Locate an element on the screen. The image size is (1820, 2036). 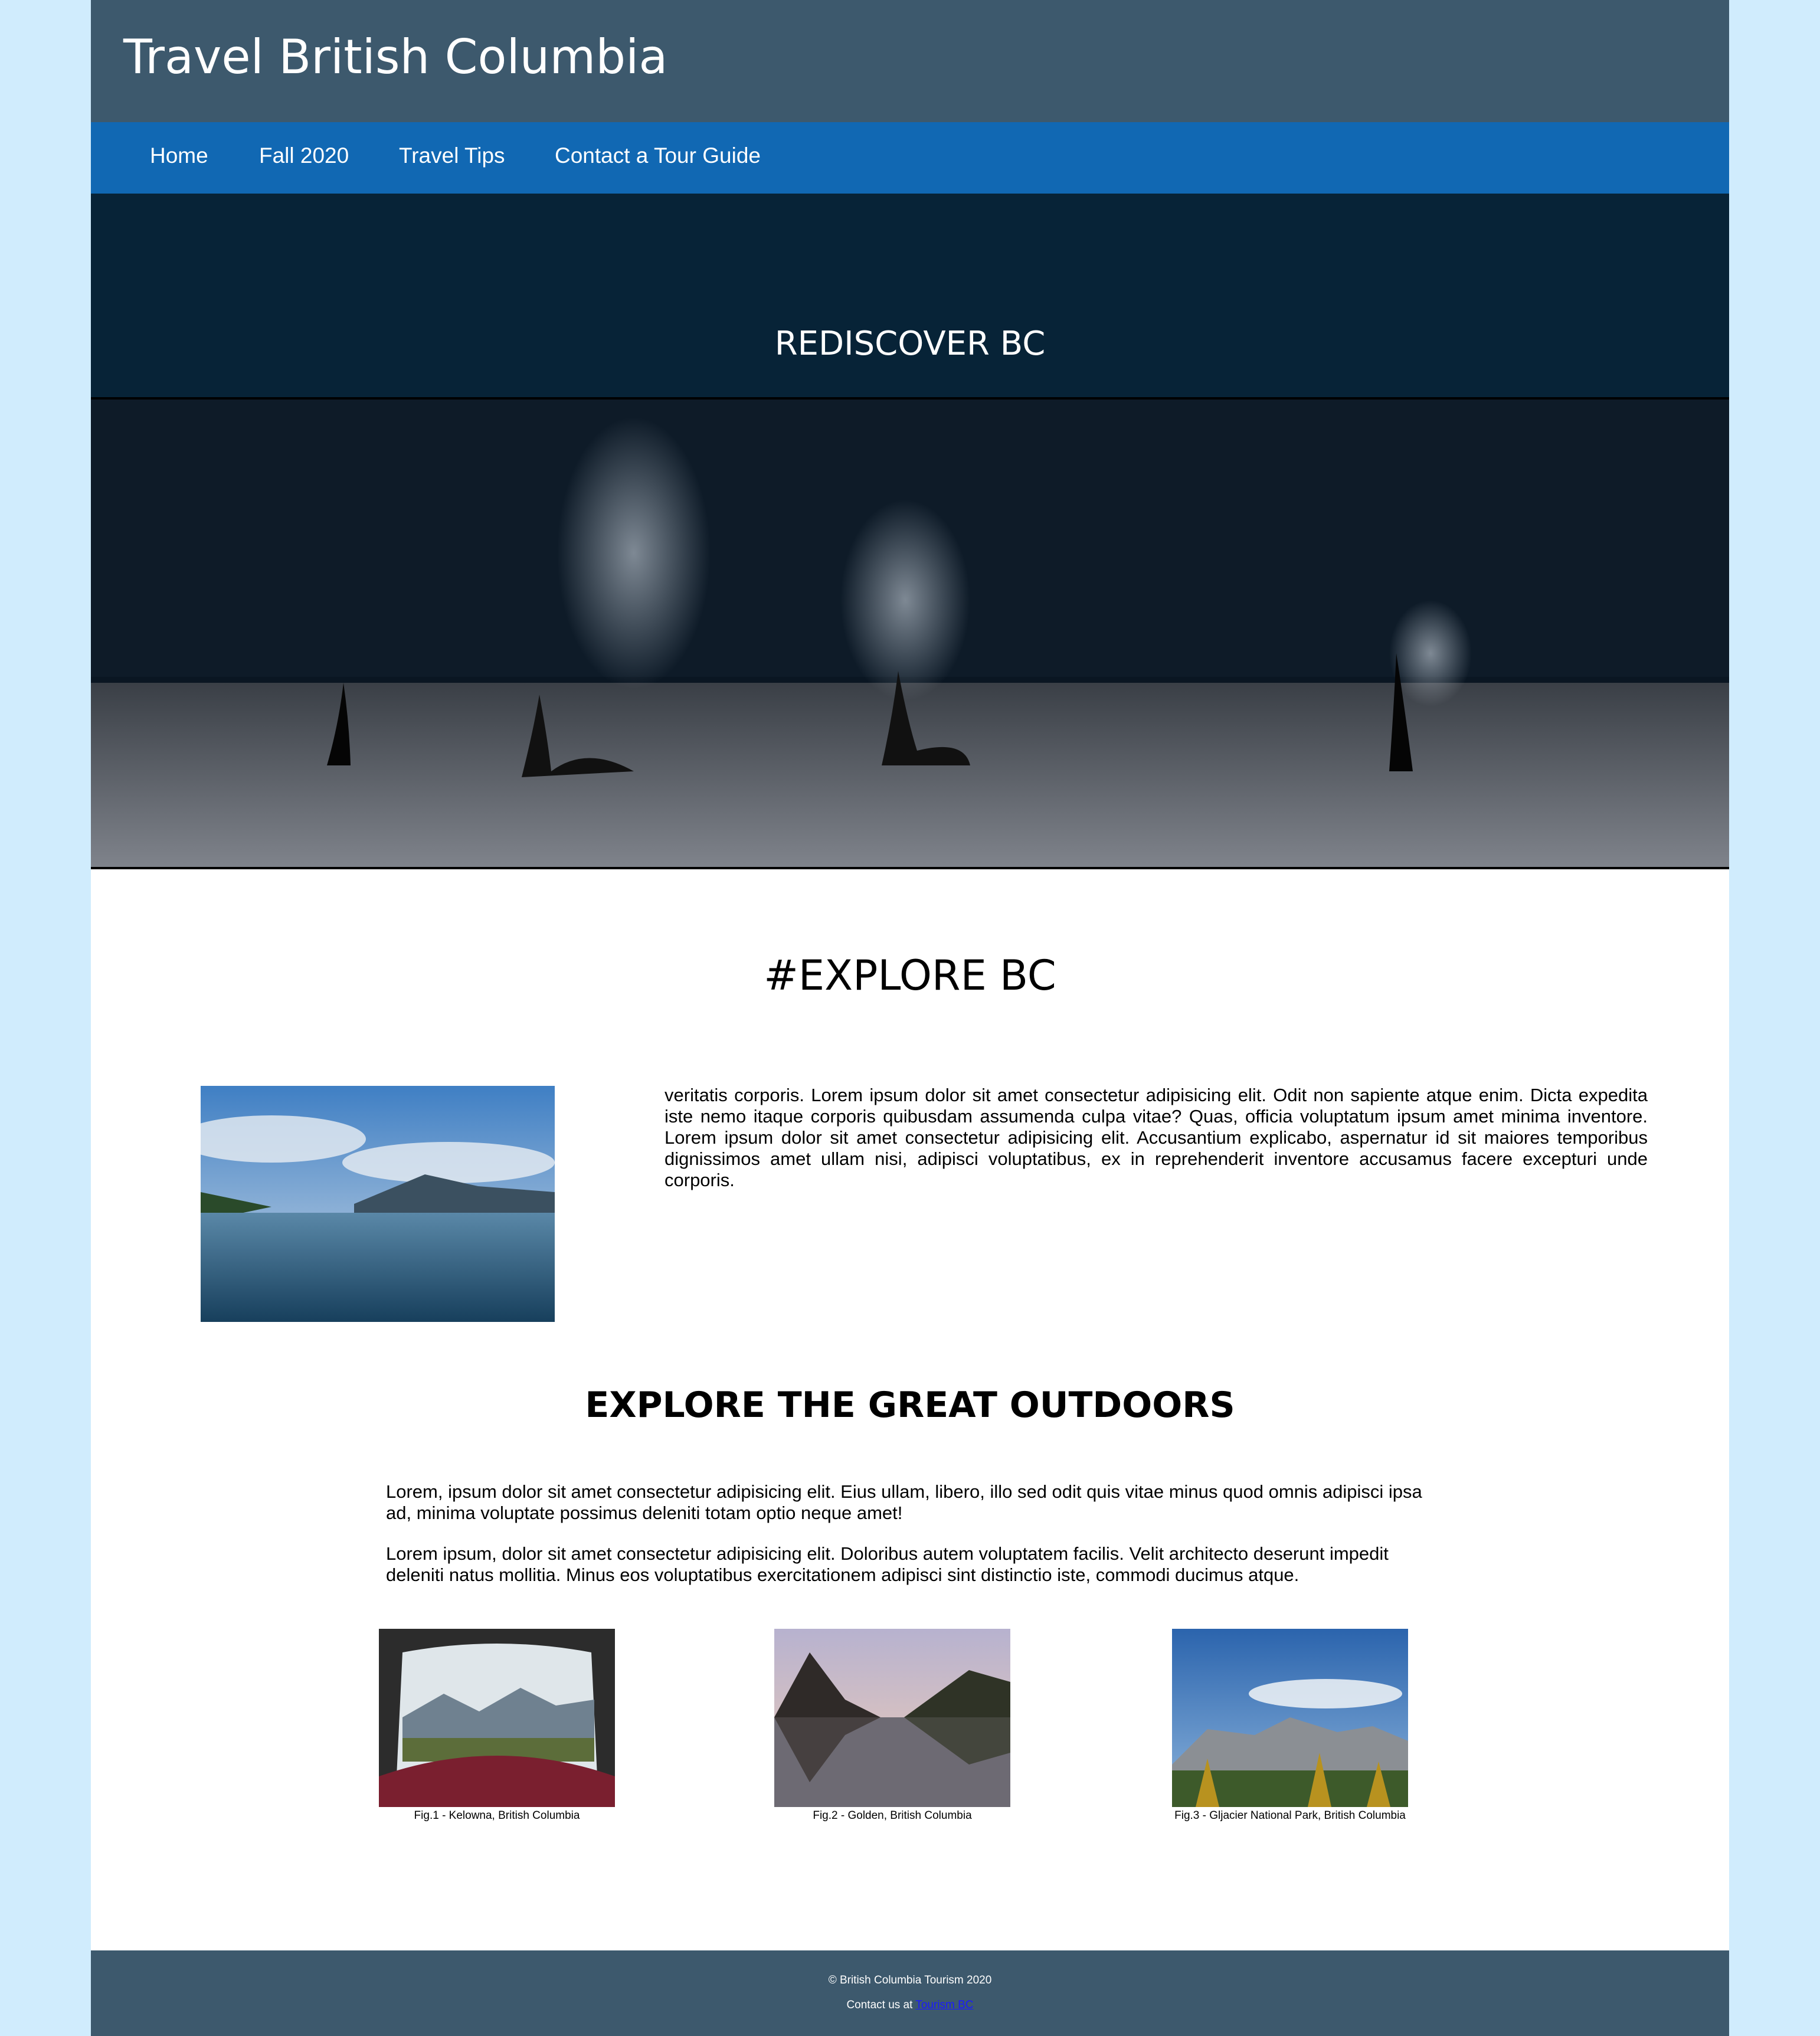
nav-item-fall-2020: Fall 2020 is located at coordinates (304, 155).